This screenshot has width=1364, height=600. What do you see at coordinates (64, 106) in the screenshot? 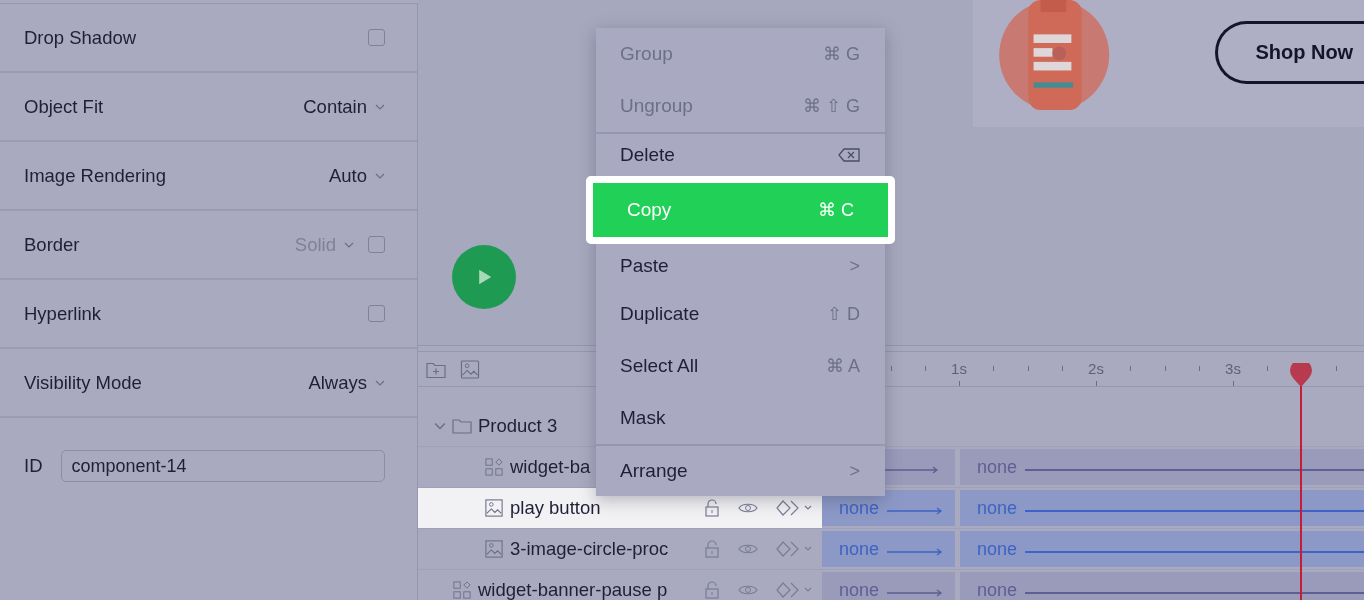
I see `property-label: Object Fit` at bounding box center [64, 106].